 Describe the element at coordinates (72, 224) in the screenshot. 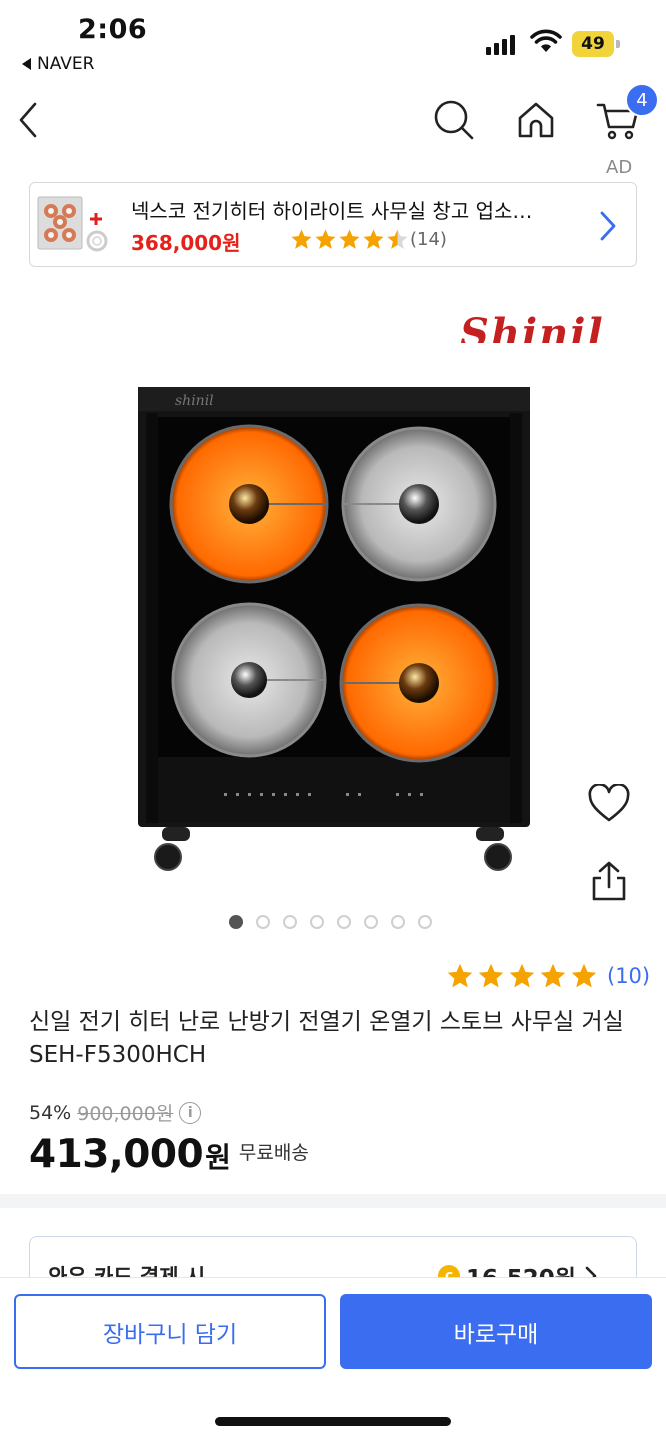

I see `ad-product-thumbnail` at that location.